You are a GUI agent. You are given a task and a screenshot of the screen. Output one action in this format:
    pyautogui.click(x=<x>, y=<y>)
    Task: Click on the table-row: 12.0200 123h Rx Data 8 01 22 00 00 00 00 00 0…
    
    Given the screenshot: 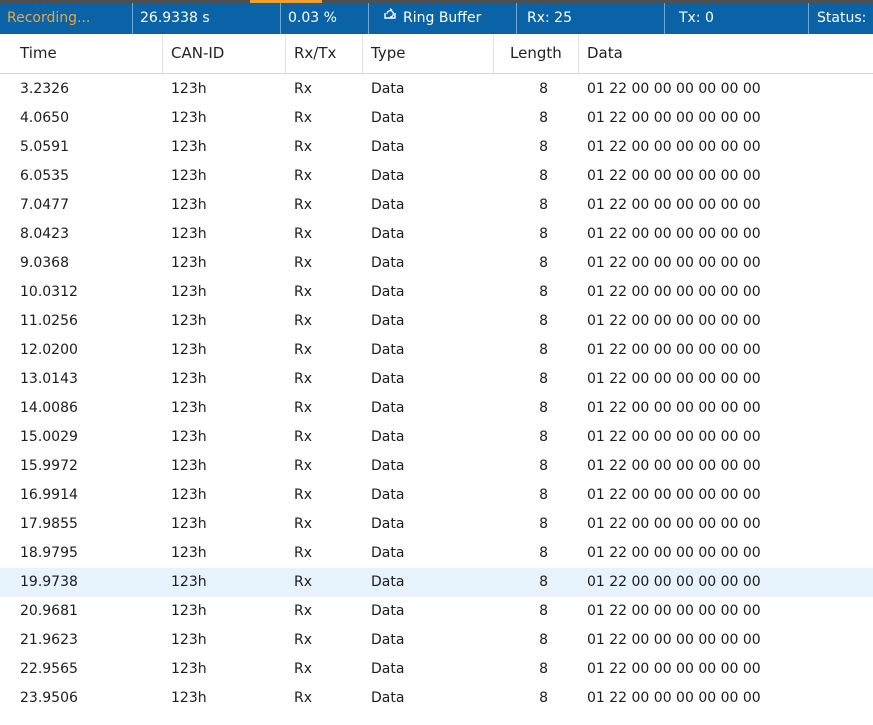 What is the action you would take?
    pyautogui.click(x=436, y=350)
    